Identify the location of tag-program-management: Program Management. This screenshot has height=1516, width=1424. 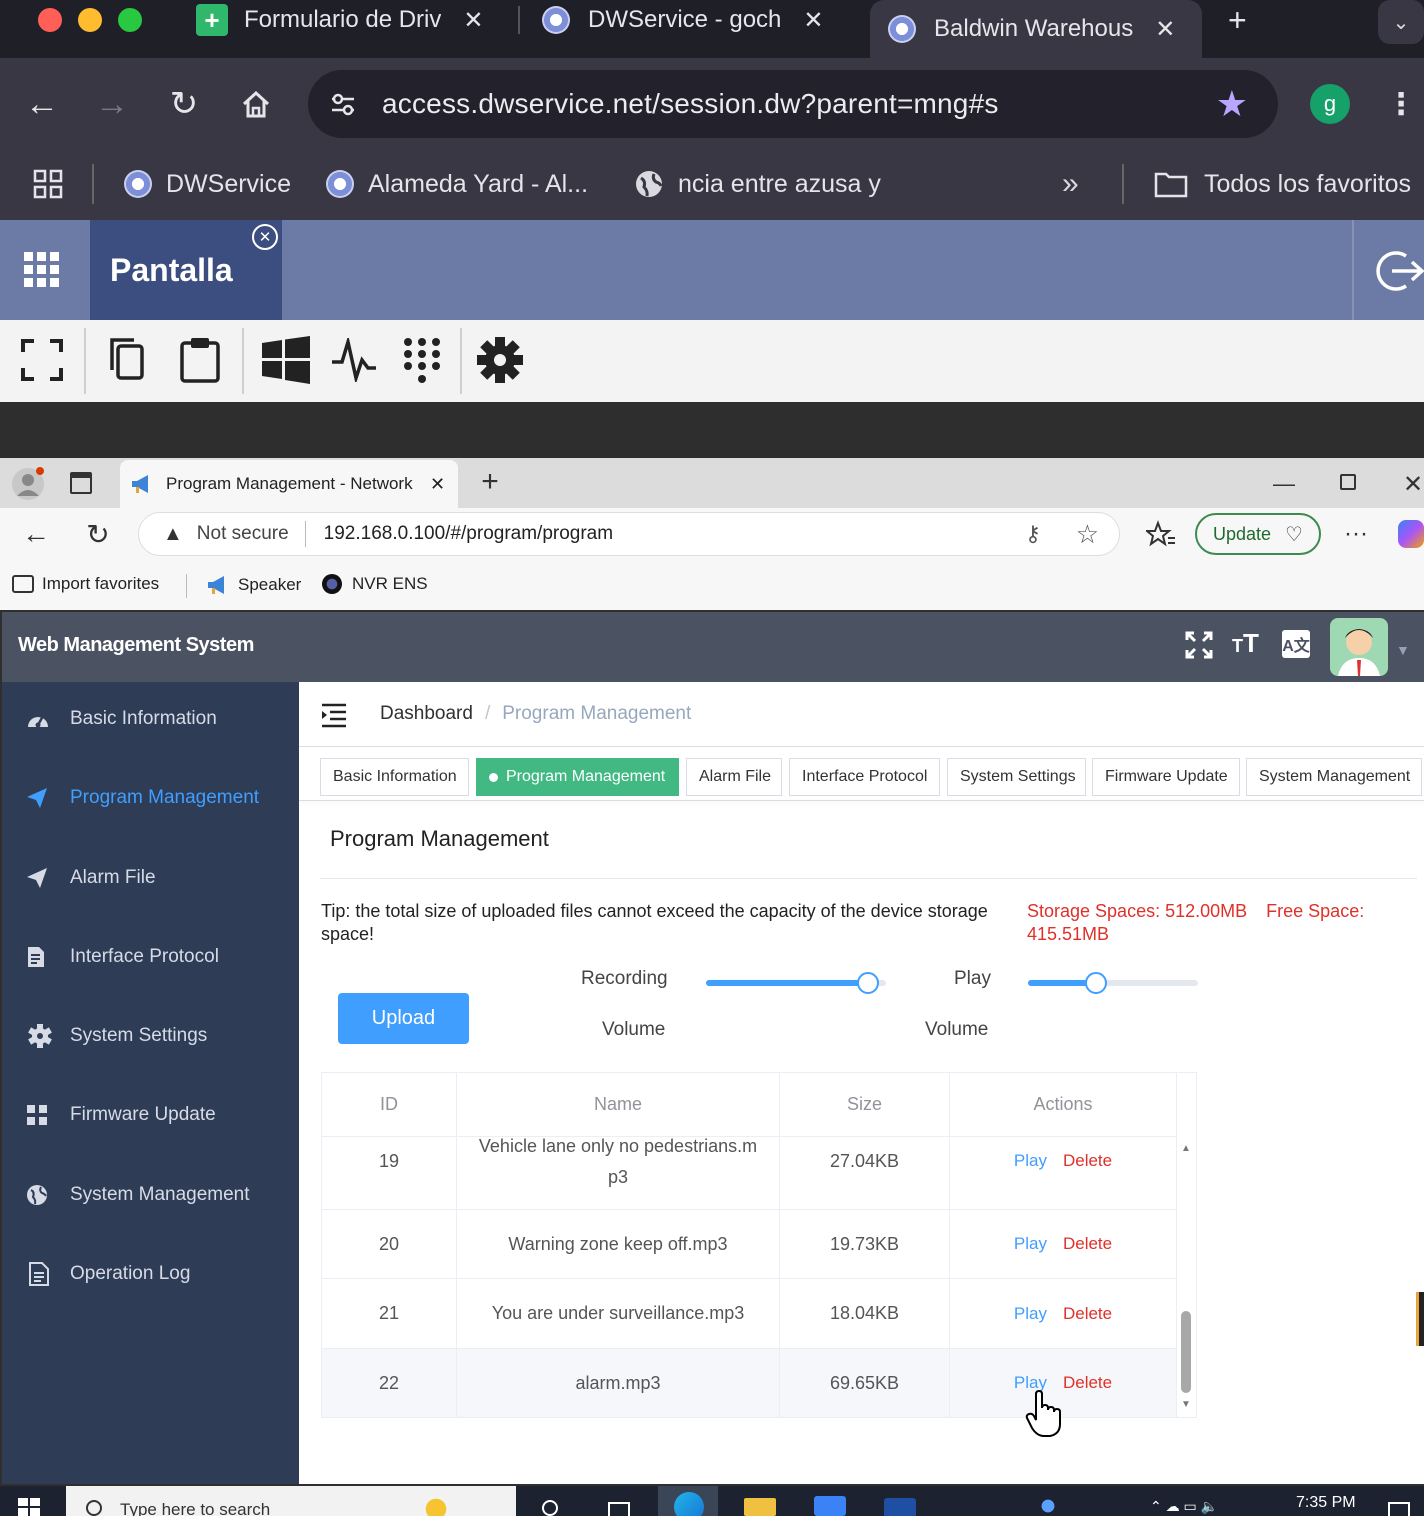
(577, 777).